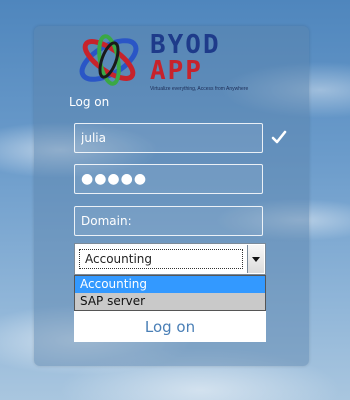 This screenshot has height=400, width=350. I want to click on dropdown-option-accounting: Accounting, so click(170, 284).